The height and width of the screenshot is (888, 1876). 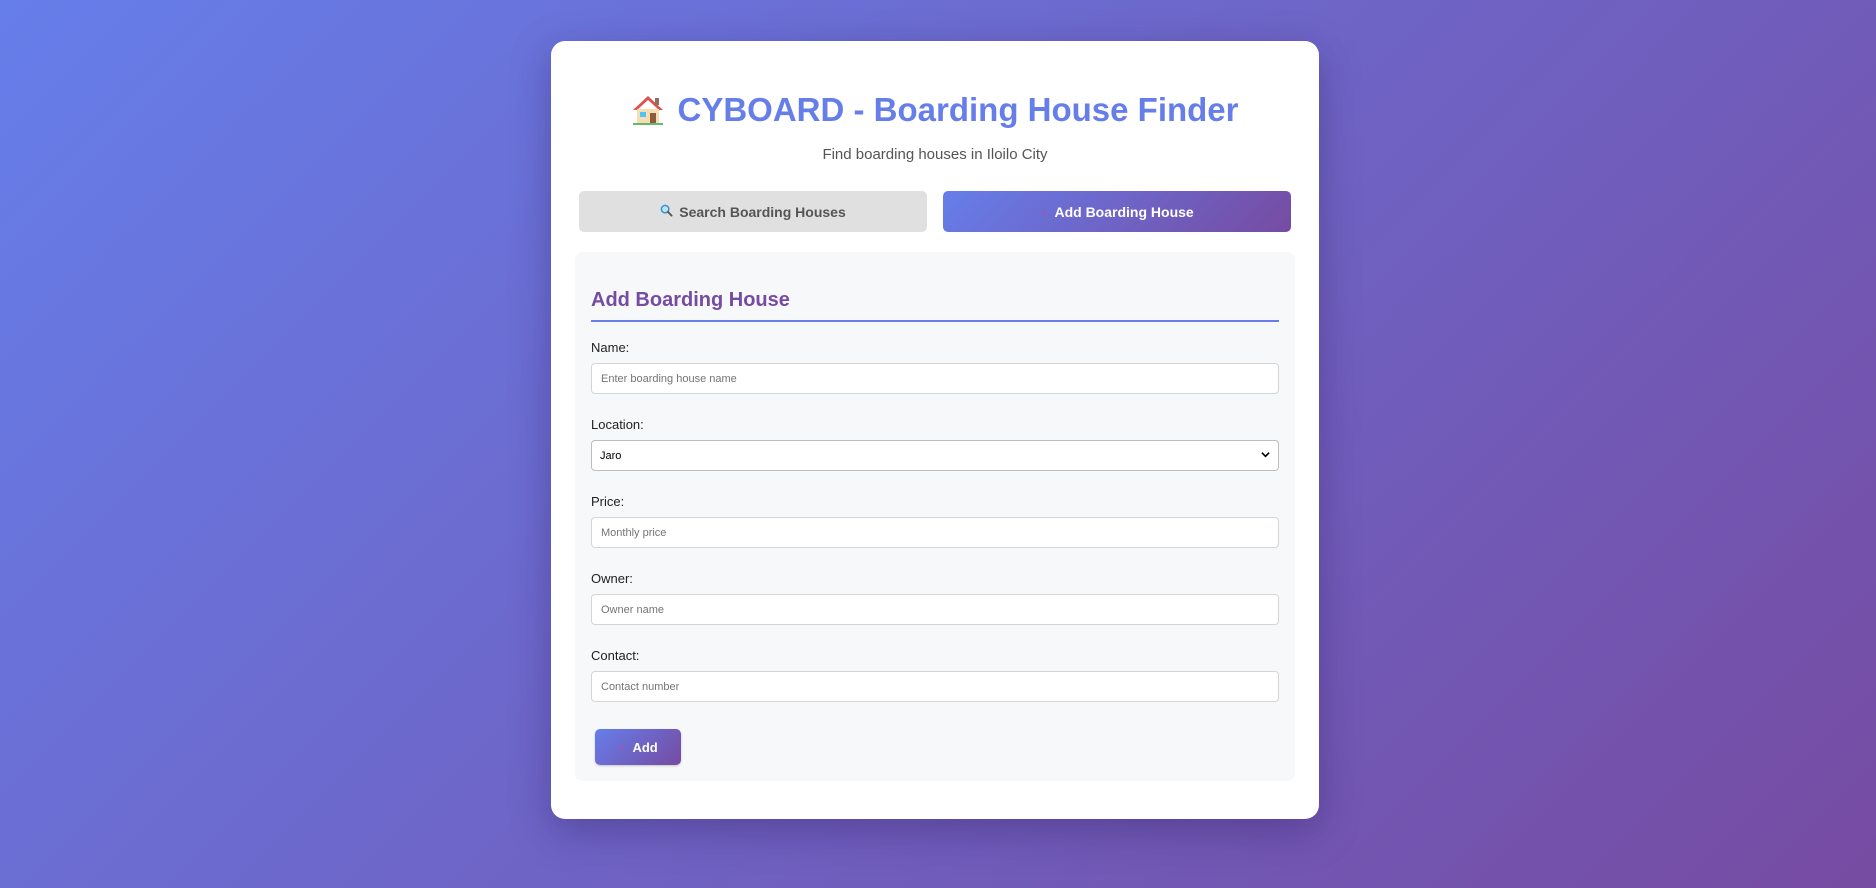 I want to click on tab-search-boarding-houses: Search Boarding Houses, so click(x=753, y=211).